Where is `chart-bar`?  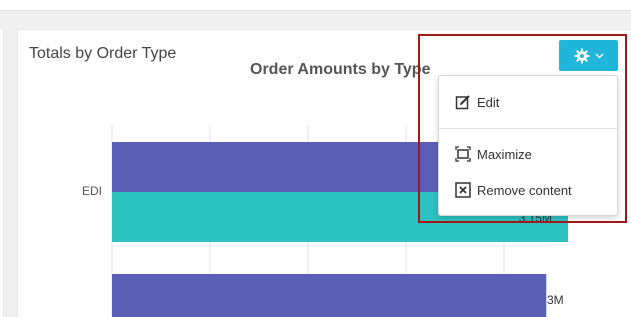 chart-bar is located at coordinates (329, 295).